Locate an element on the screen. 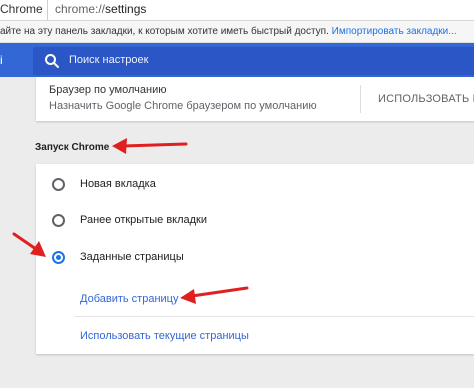 Image resolution: width=474 pixels, height=388 pixels. add-page-link: Добавить страницу is located at coordinates (129, 299).